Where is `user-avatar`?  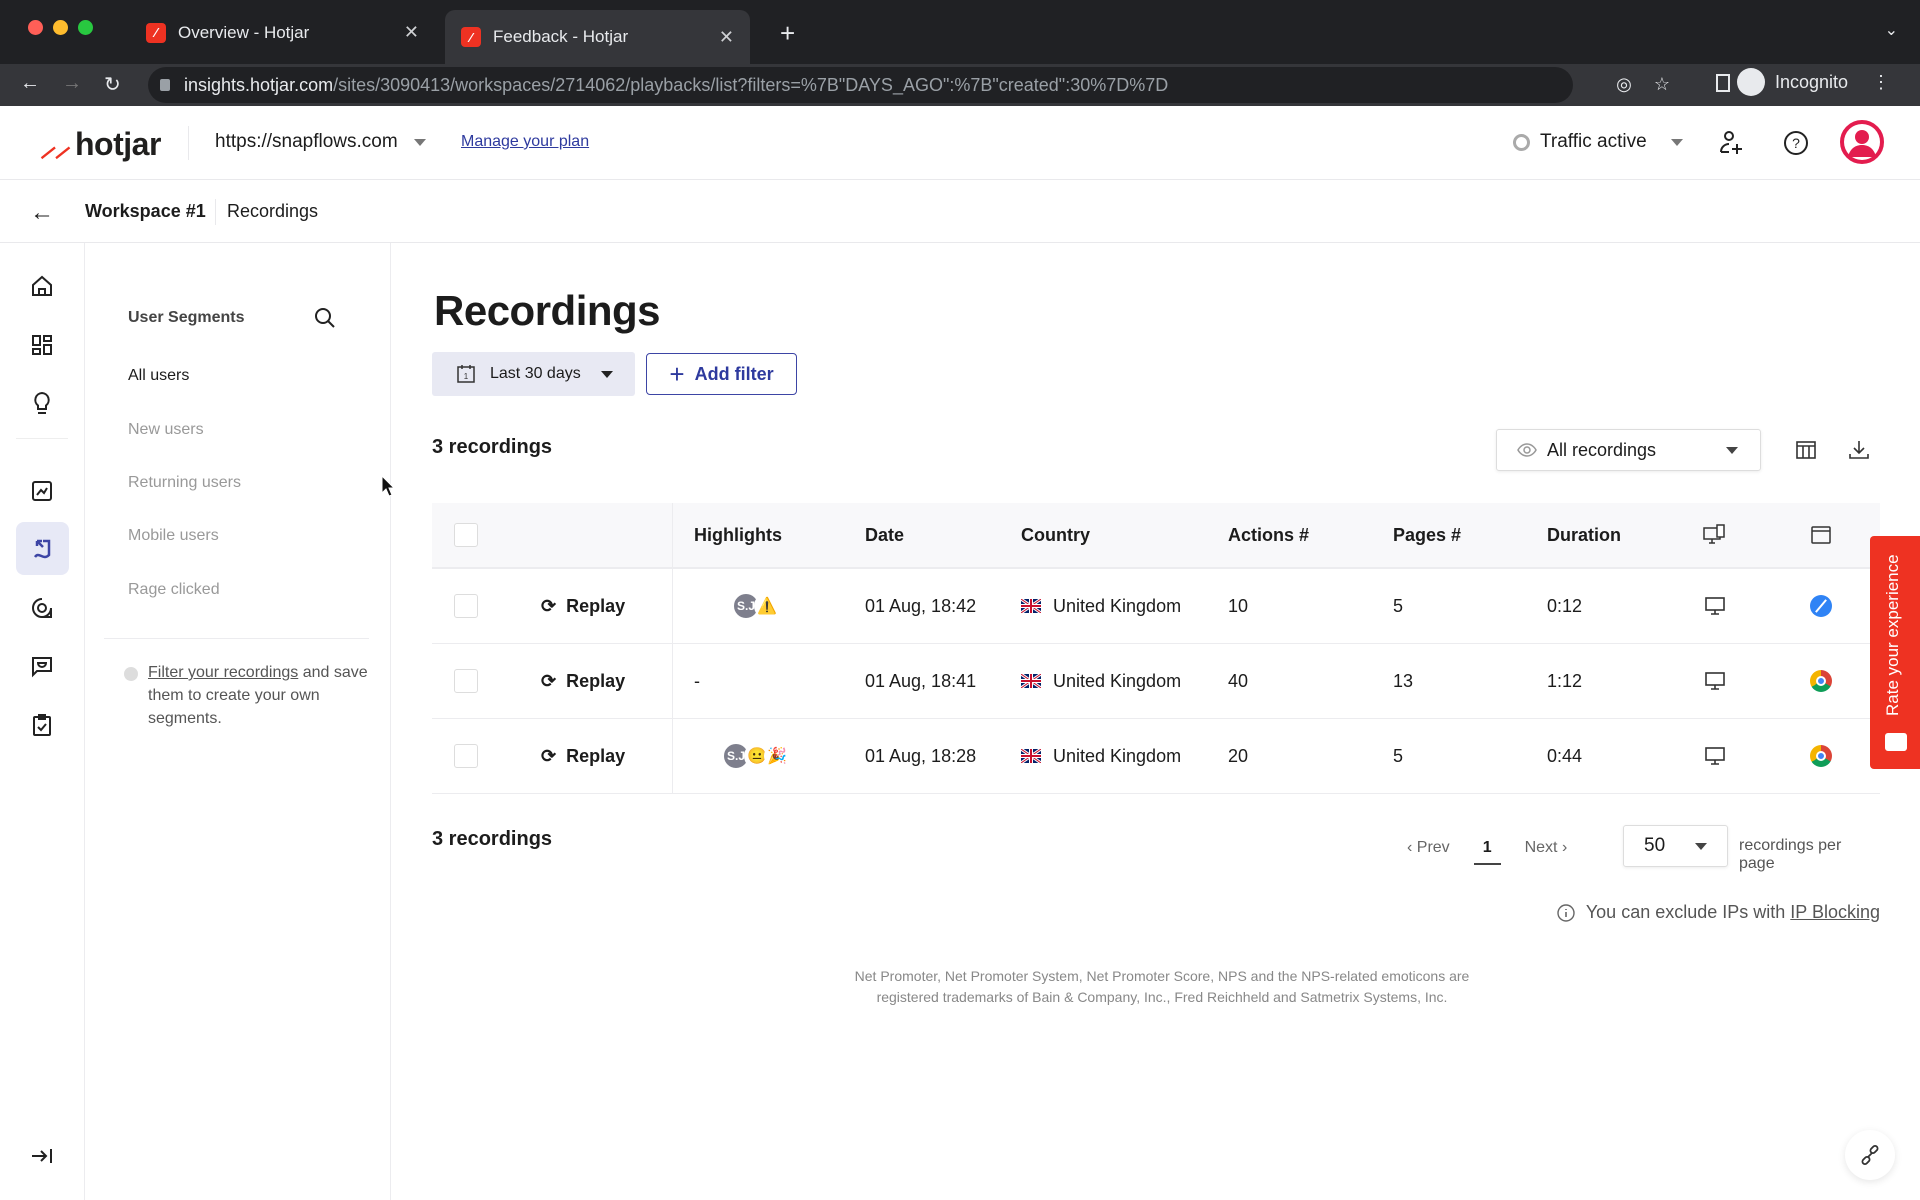
user-avatar is located at coordinates (1862, 142).